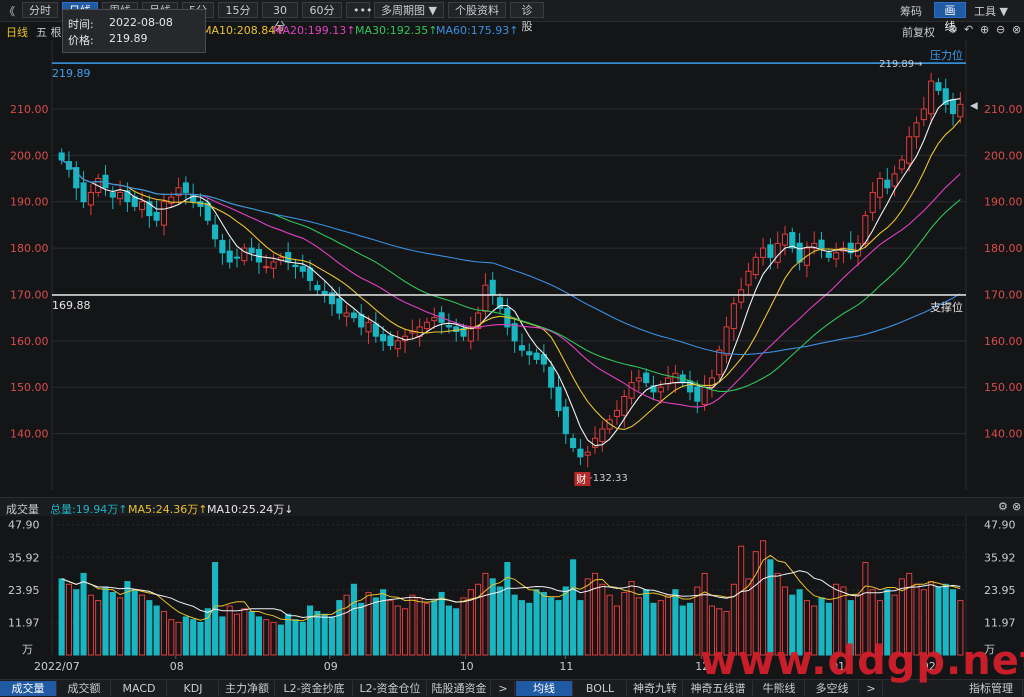 The image size is (1024, 697). I want to click on support-text: 支撑位, so click(946, 307).